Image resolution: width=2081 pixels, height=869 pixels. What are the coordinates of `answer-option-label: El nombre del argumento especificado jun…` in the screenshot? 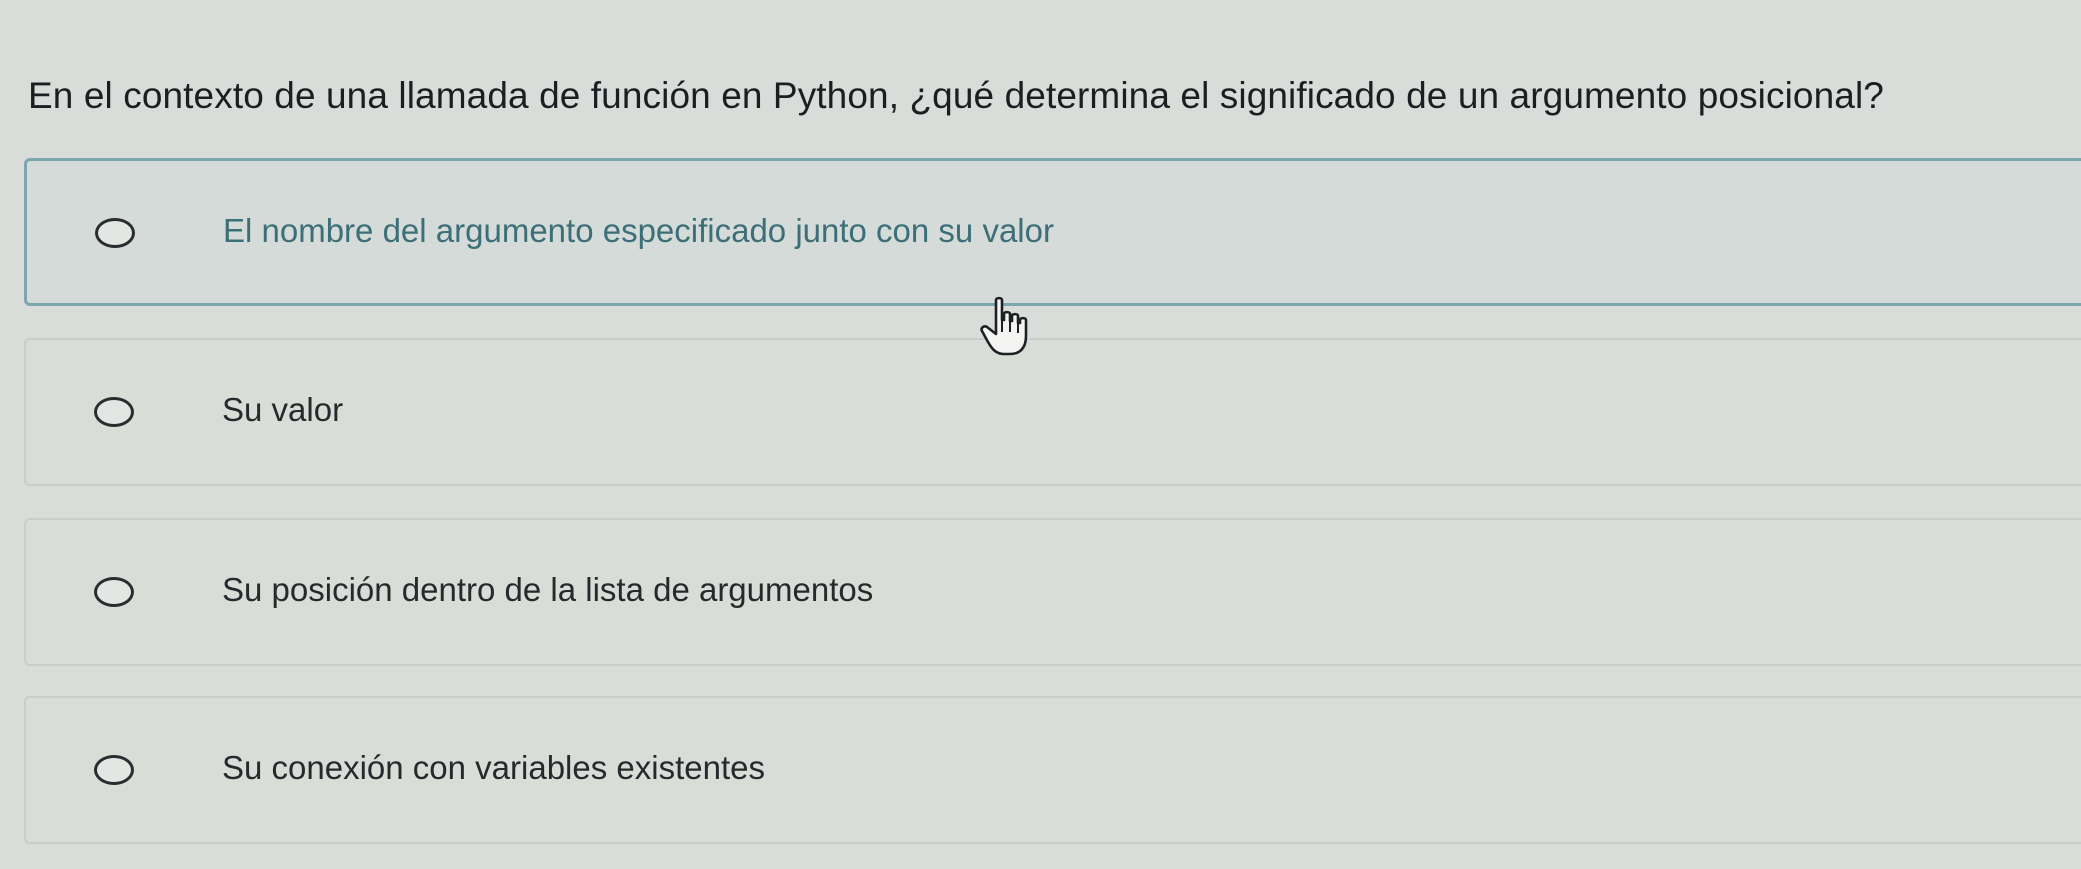 It's located at (638, 230).